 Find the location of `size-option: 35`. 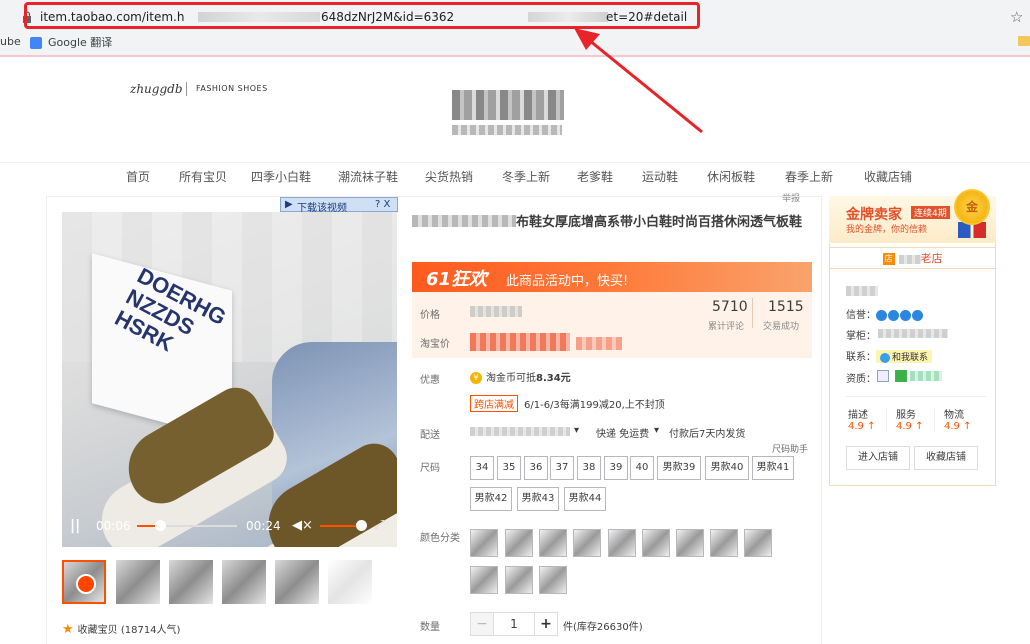

size-option: 35 is located at coordinates (509, 468).